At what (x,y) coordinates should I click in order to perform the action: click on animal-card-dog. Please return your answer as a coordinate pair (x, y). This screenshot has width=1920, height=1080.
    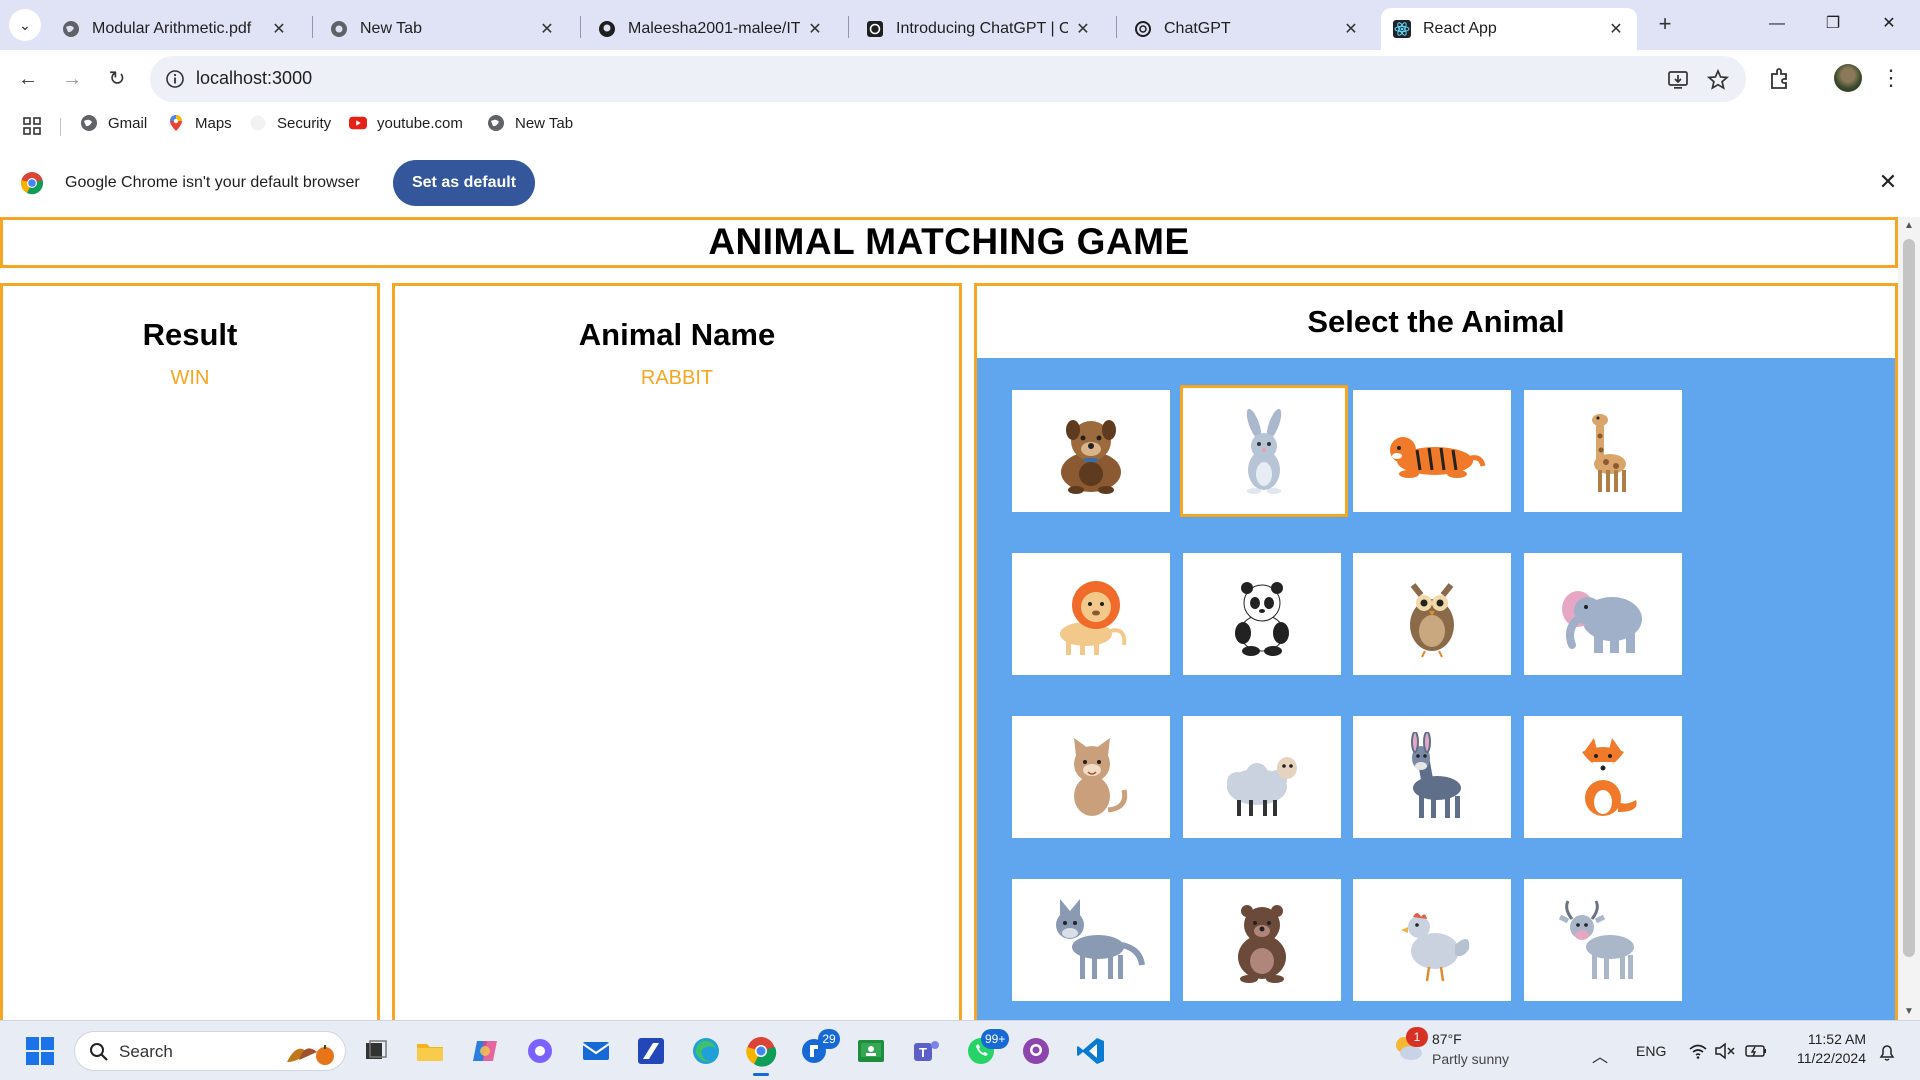
    Looking at the image, I should click on (1091, 451).